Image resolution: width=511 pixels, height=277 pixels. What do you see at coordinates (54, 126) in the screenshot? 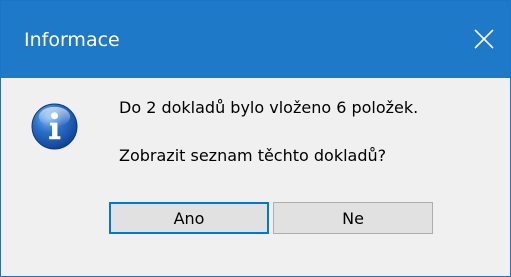
I see `info-icon` at bounding box center [54, 126].